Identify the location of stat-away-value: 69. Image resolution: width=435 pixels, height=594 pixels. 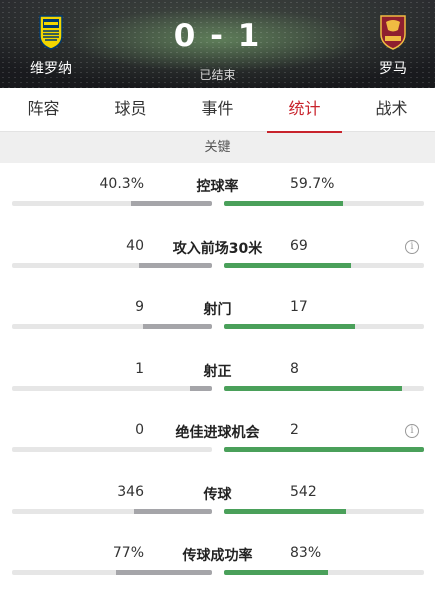
(299, 245).